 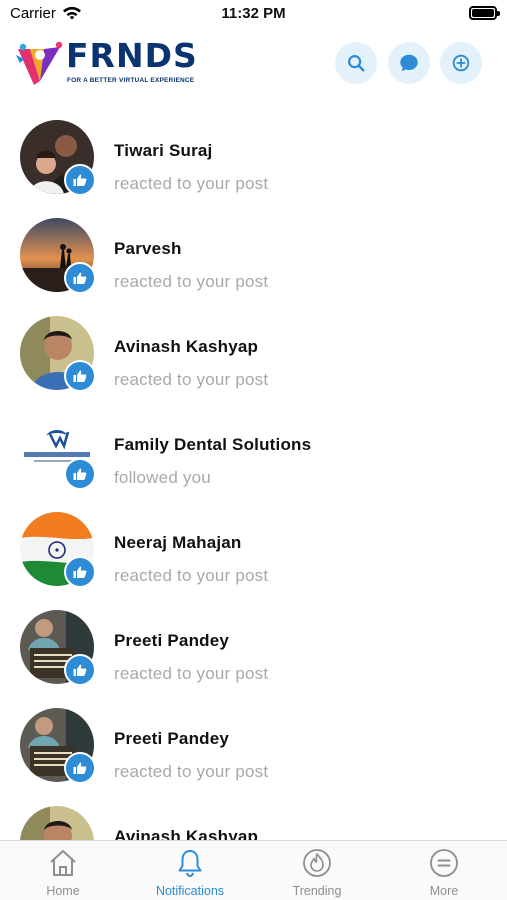 What do you see at coordinates (444, 891) in the screenshot?
I see `tab-label: More` at bounding box center [444, 891].